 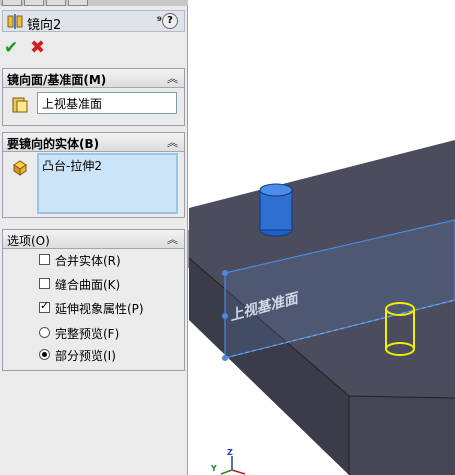 I want to click on partial-preview-label: 部分预览(I), so click(x=85, y=356).